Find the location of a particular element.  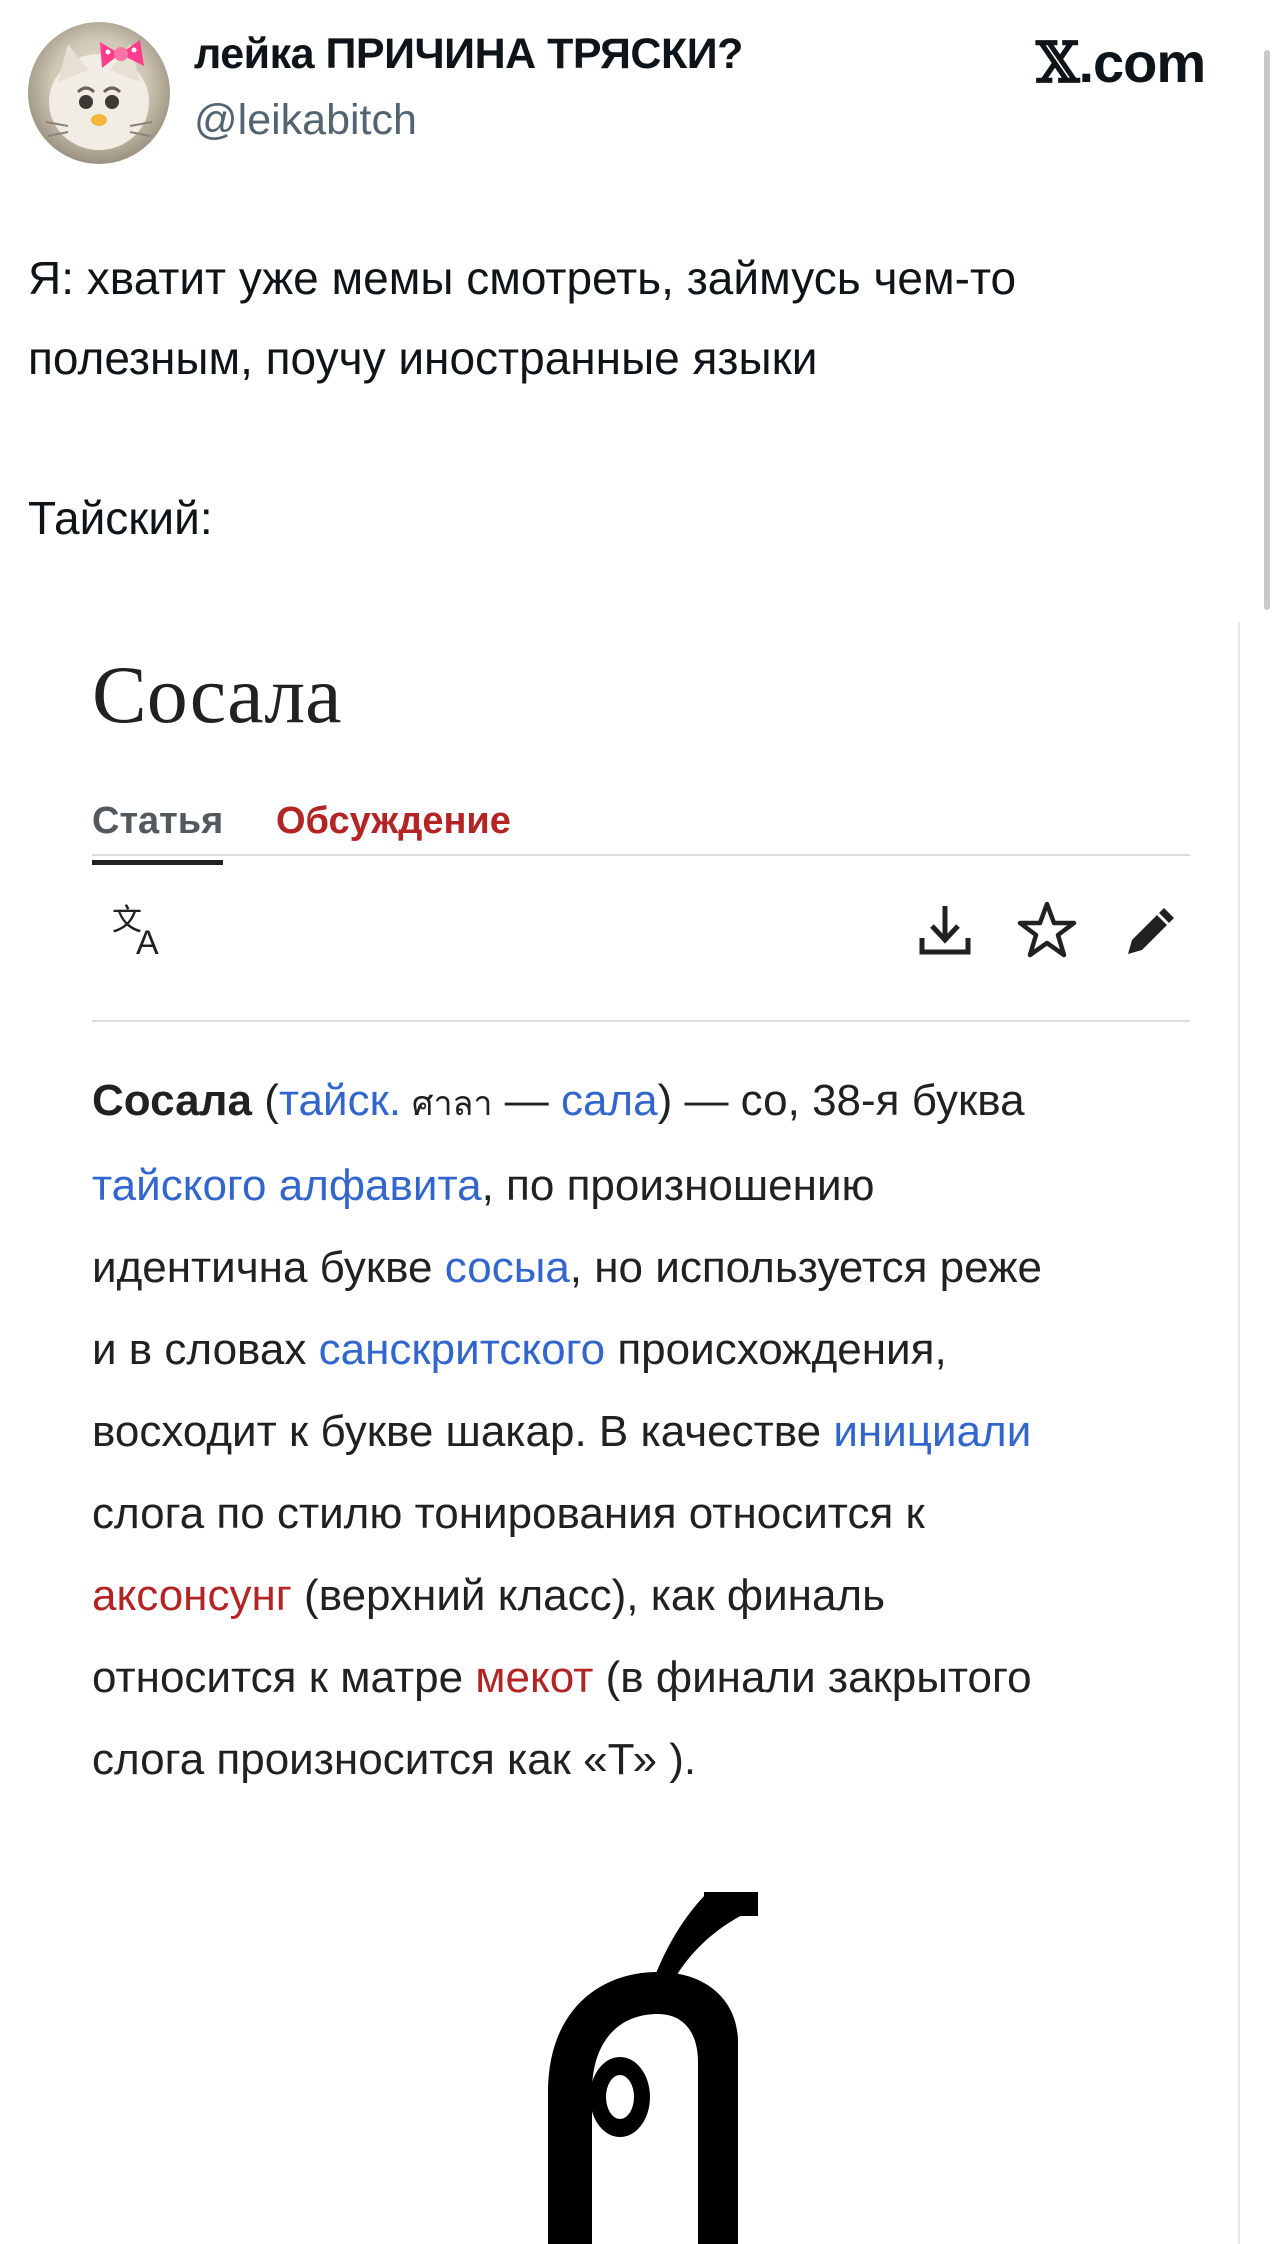

article-line: аксонсунг (верхний класс), как финаль is located at coordinates (647, 1596).